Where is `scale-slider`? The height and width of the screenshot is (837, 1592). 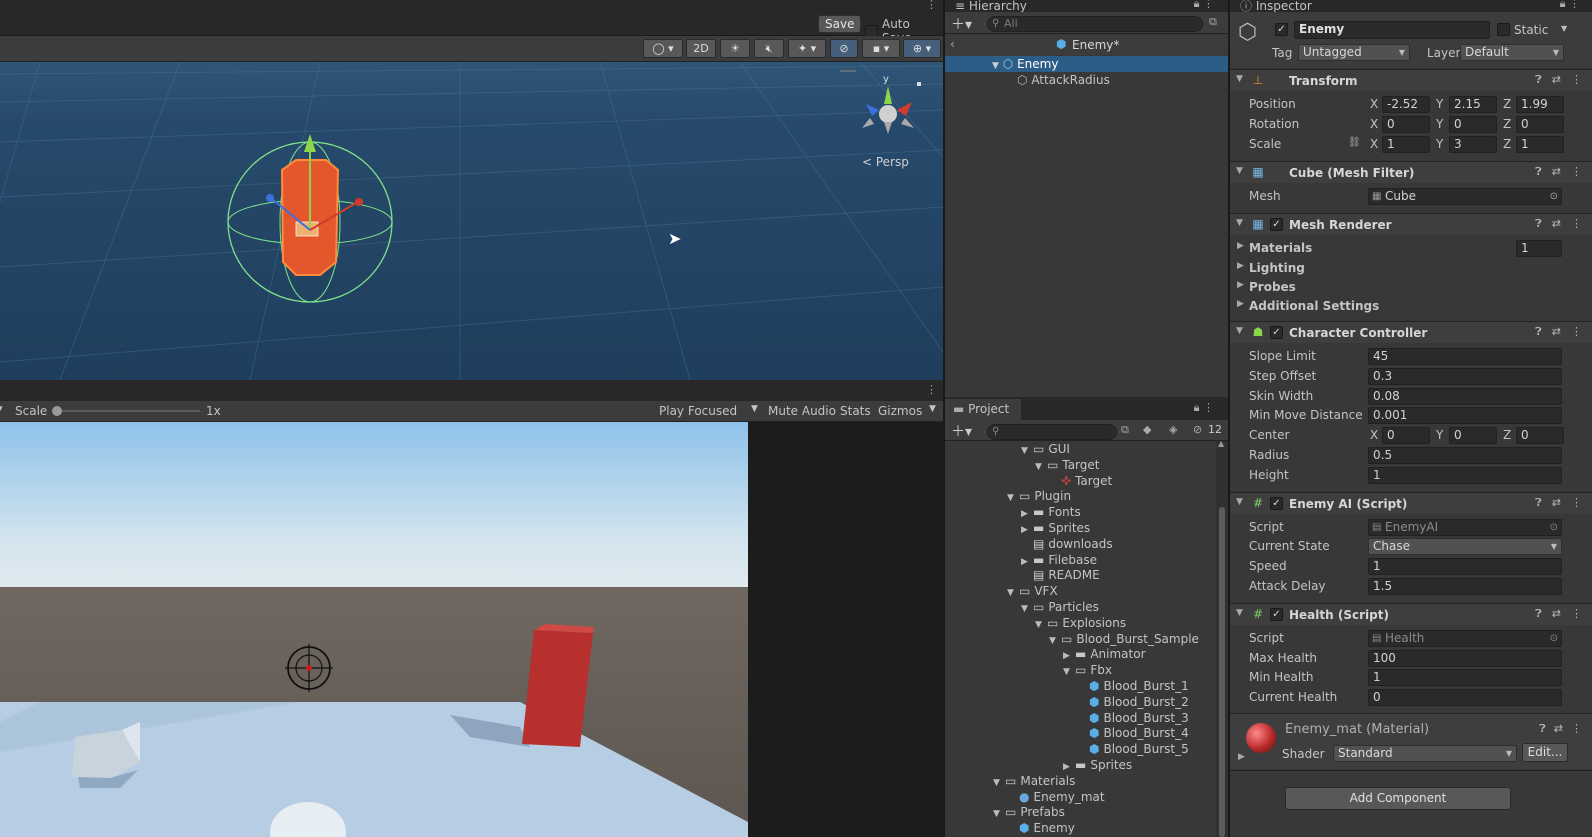
scale-slider is located at coordinates (128, 411).